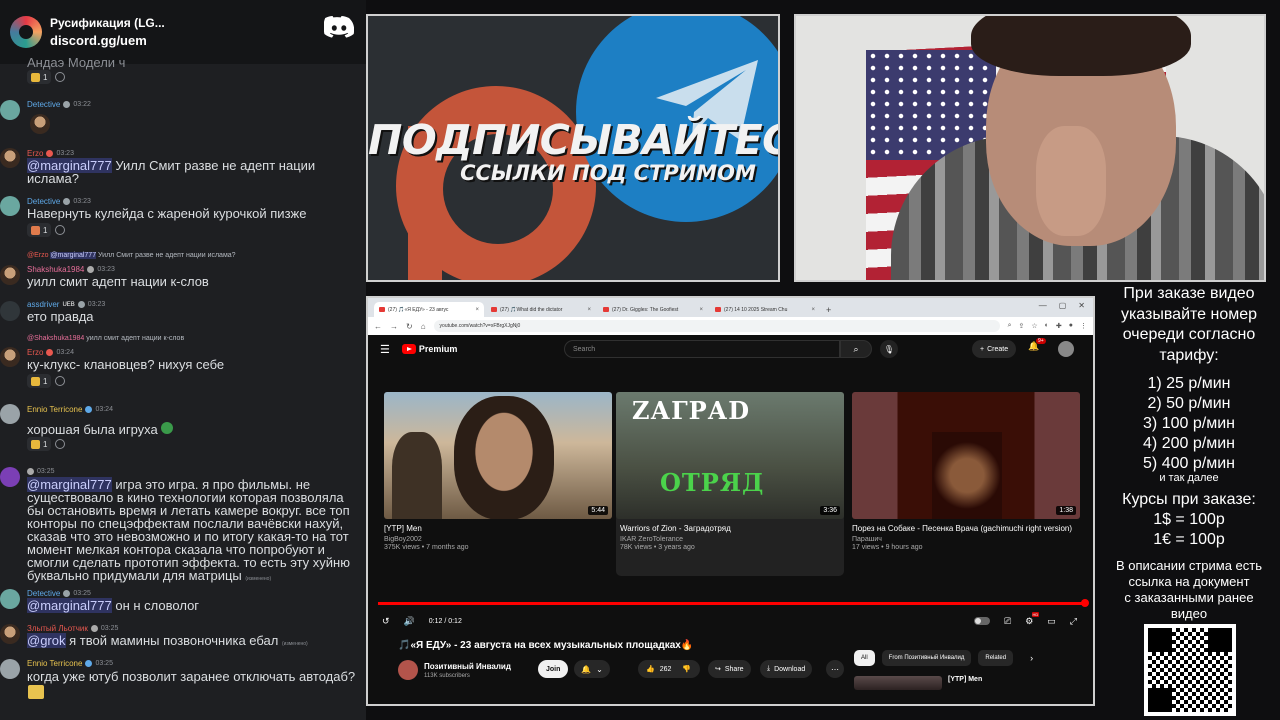 This screenshot has height=720, width=1280. Describe the element at coordinates (1034, 326) in the screenshot. I see `bookmark-star-icon: ☆` at that location.